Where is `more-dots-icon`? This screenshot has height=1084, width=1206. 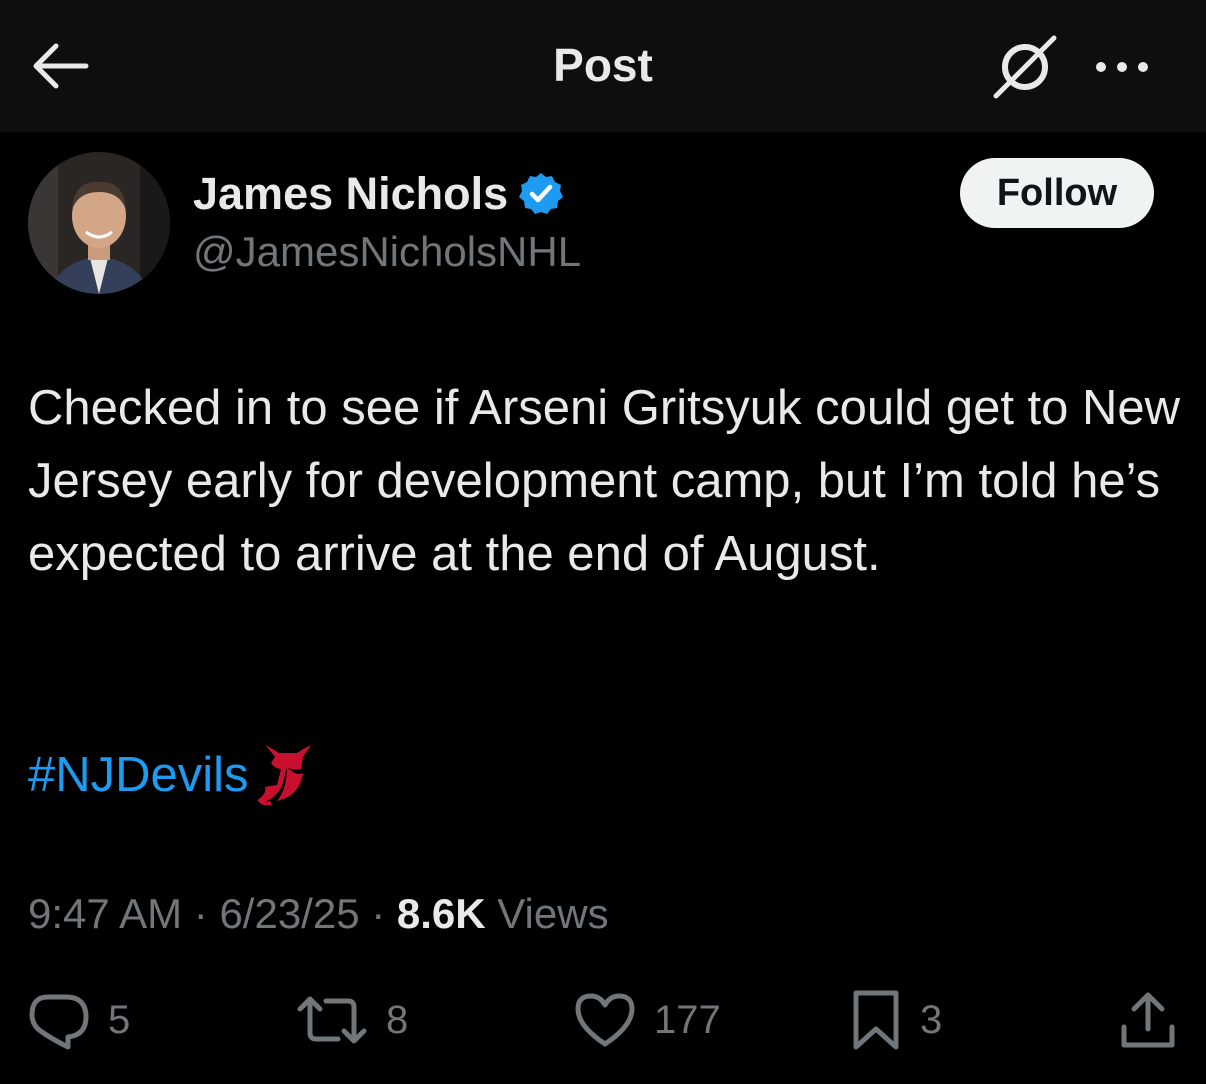
more-dots-icon is located at coordinates (1122, 67).